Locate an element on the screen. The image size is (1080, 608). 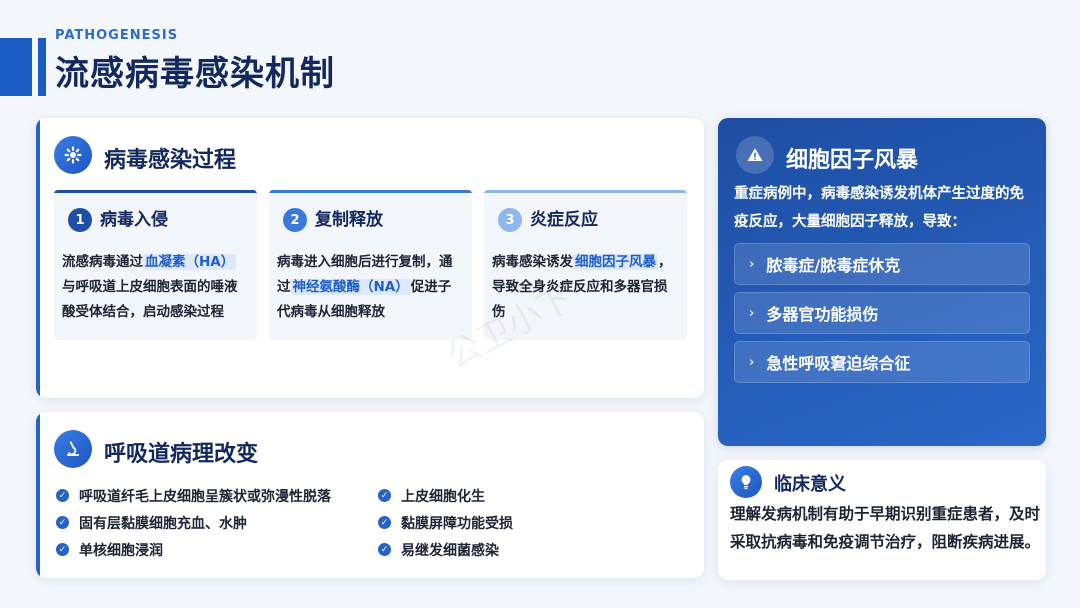
step-card-inflammation: 3 炎症反应 病毒感染诱发 细胞因子风暴 ，导致全身炎症反应和多器官损伤 is located at coordinates (585, 265).